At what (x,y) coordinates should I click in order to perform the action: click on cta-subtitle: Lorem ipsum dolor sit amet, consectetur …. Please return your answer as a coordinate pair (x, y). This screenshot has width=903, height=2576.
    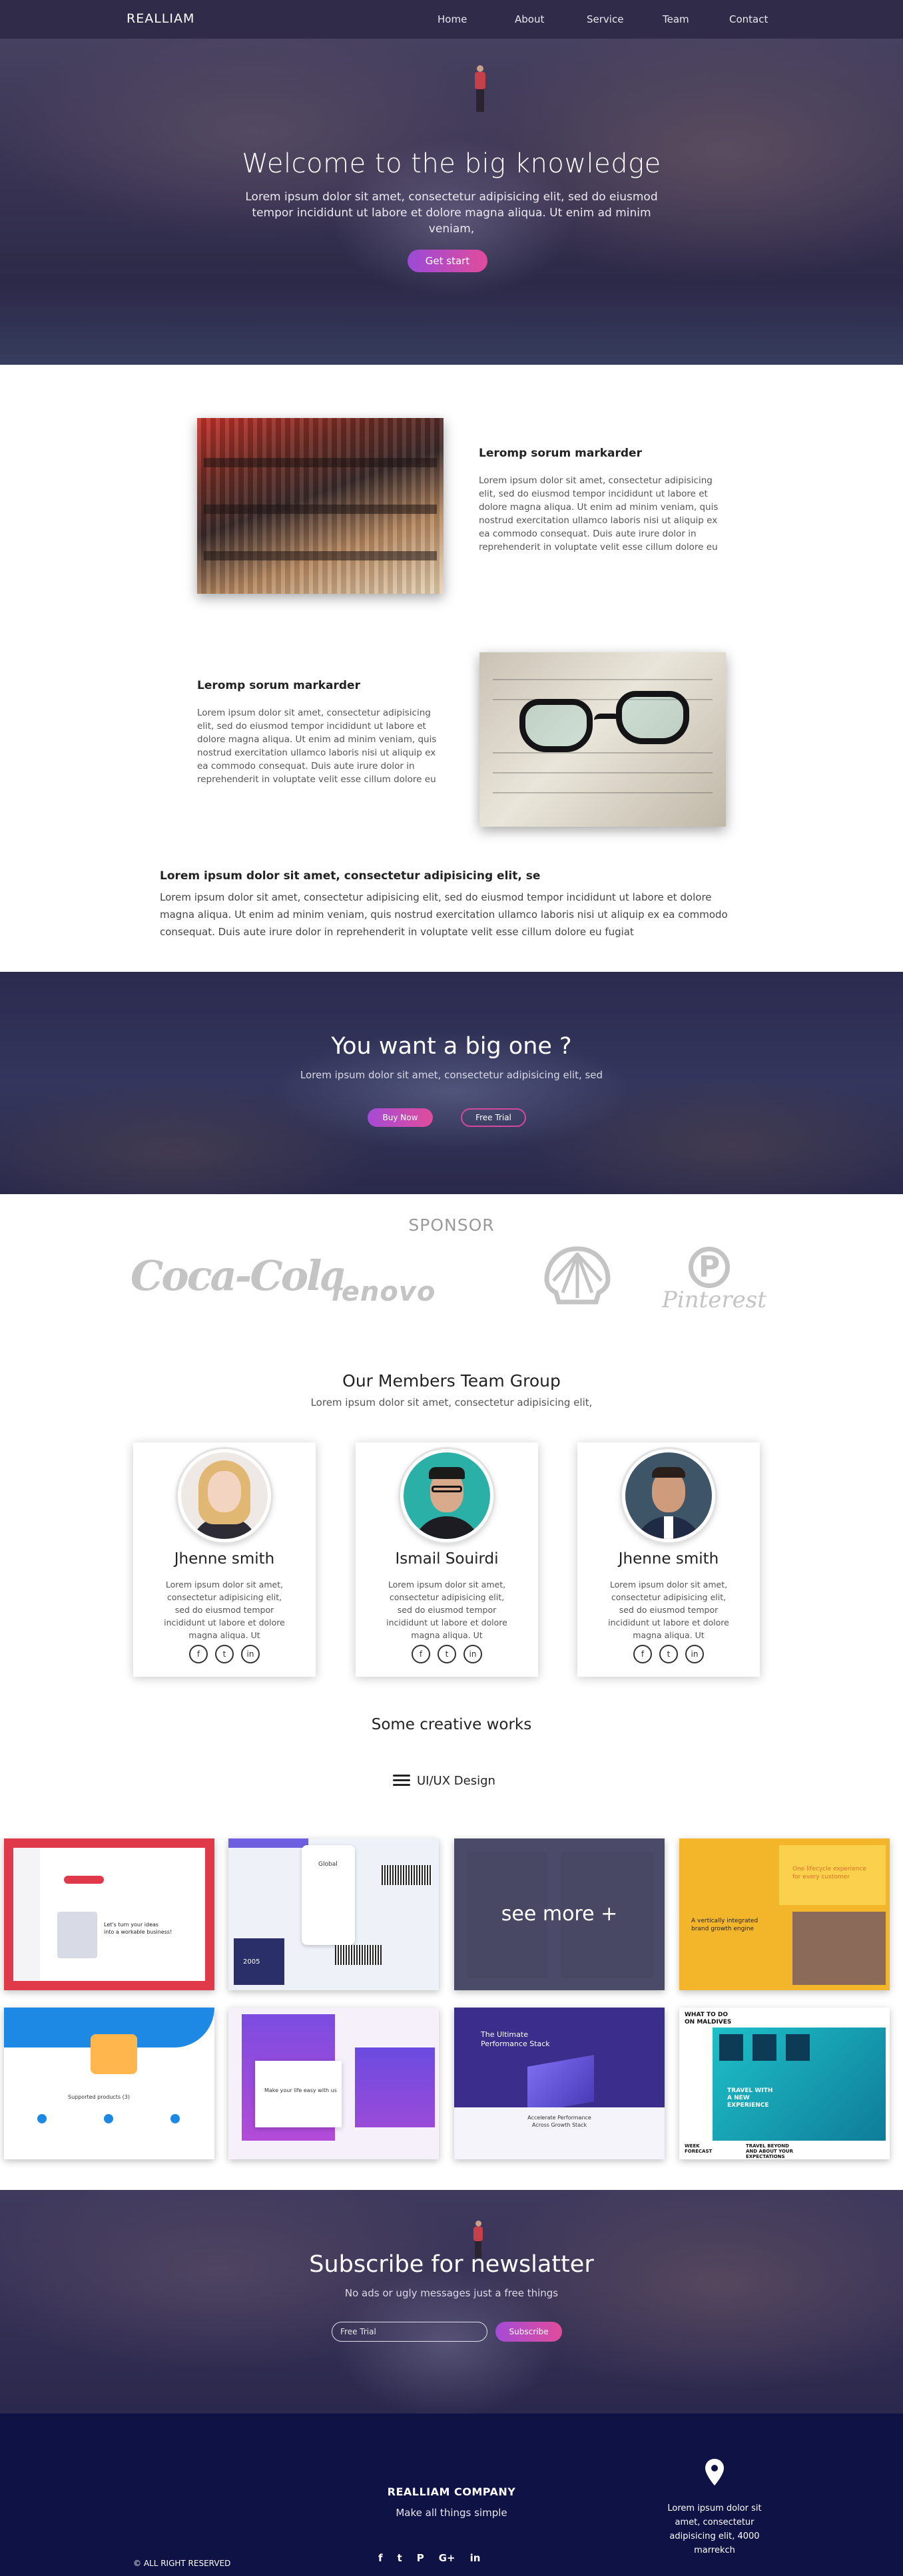
    Looking at the image, I should click on (451, 1075).